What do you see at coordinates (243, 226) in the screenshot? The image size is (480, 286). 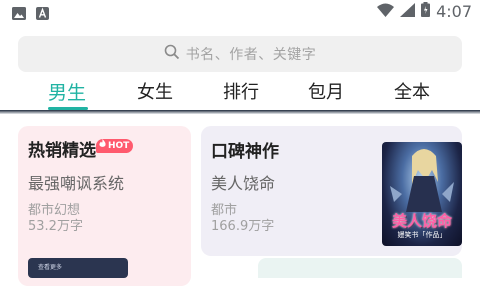 I see `book-word-count: 166.9万字` at bounding box center [243, 226].